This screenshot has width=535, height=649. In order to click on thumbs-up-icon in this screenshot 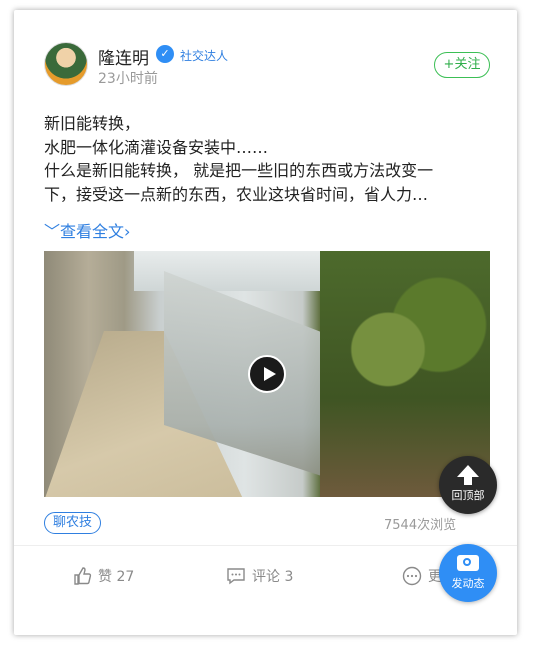, I will do `click(83, 576)`.